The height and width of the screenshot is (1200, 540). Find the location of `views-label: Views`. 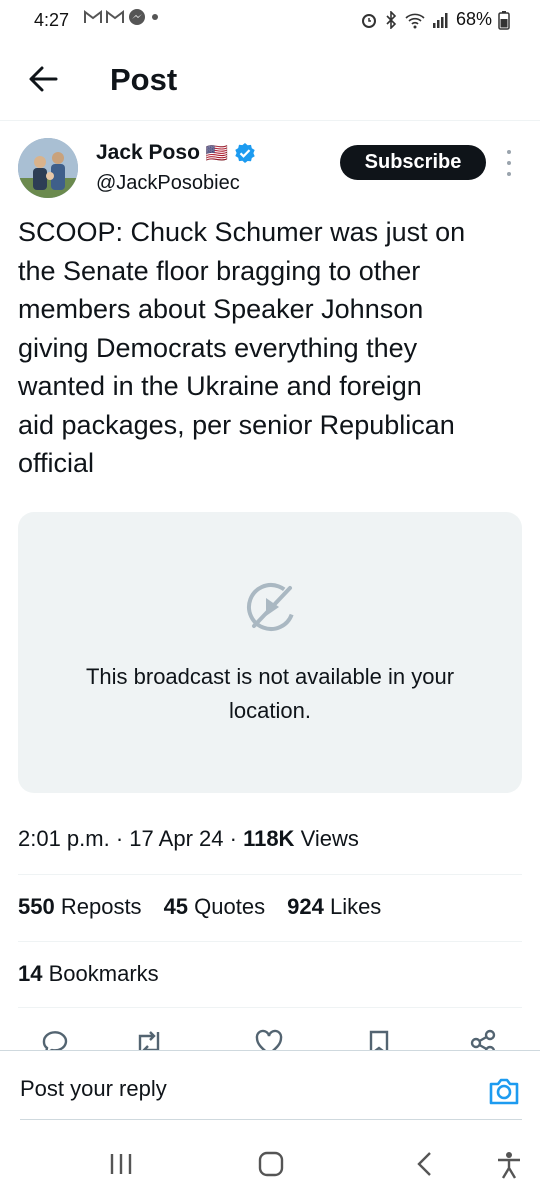

views-label: Views is located at coordinates (329, 838).